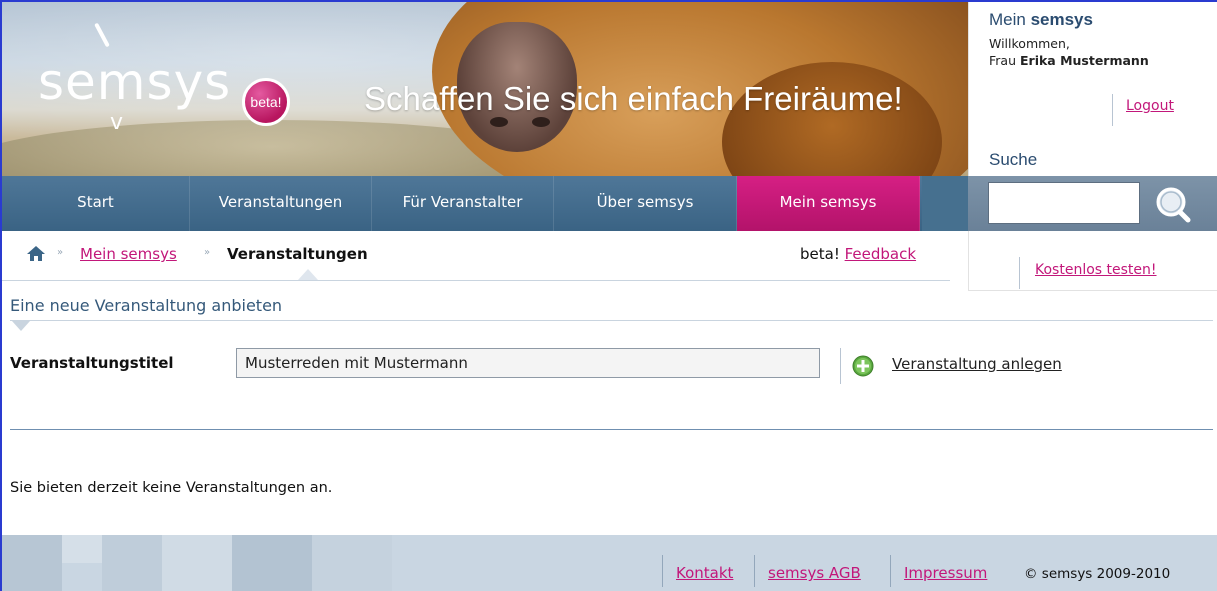 The width and height of the screenshot is (1217, 591). What do you see at coordinates (828, 203) in the screenshot?
I see `nav-mein-semsys: Mein semsys` at bounding box center [828, 203].